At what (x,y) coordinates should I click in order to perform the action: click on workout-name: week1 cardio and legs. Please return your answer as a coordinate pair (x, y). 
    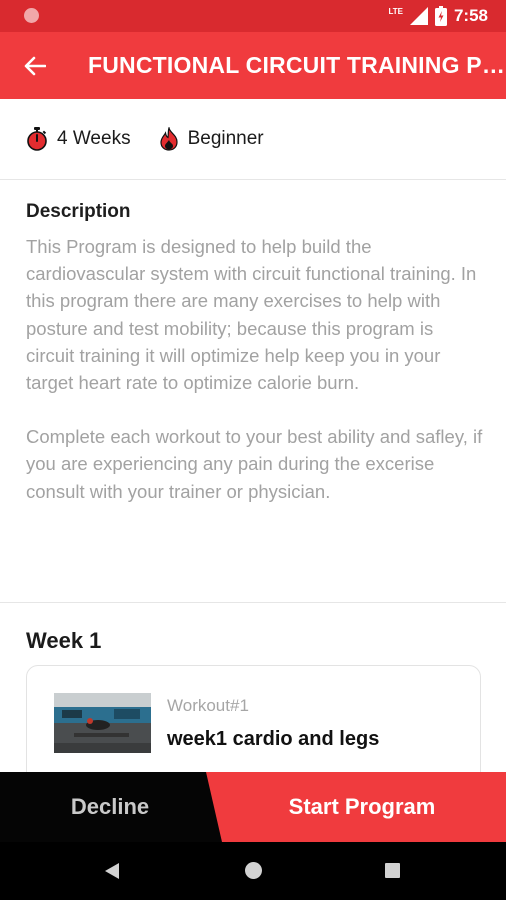
    Looking at the image, I should click on (273, 739).